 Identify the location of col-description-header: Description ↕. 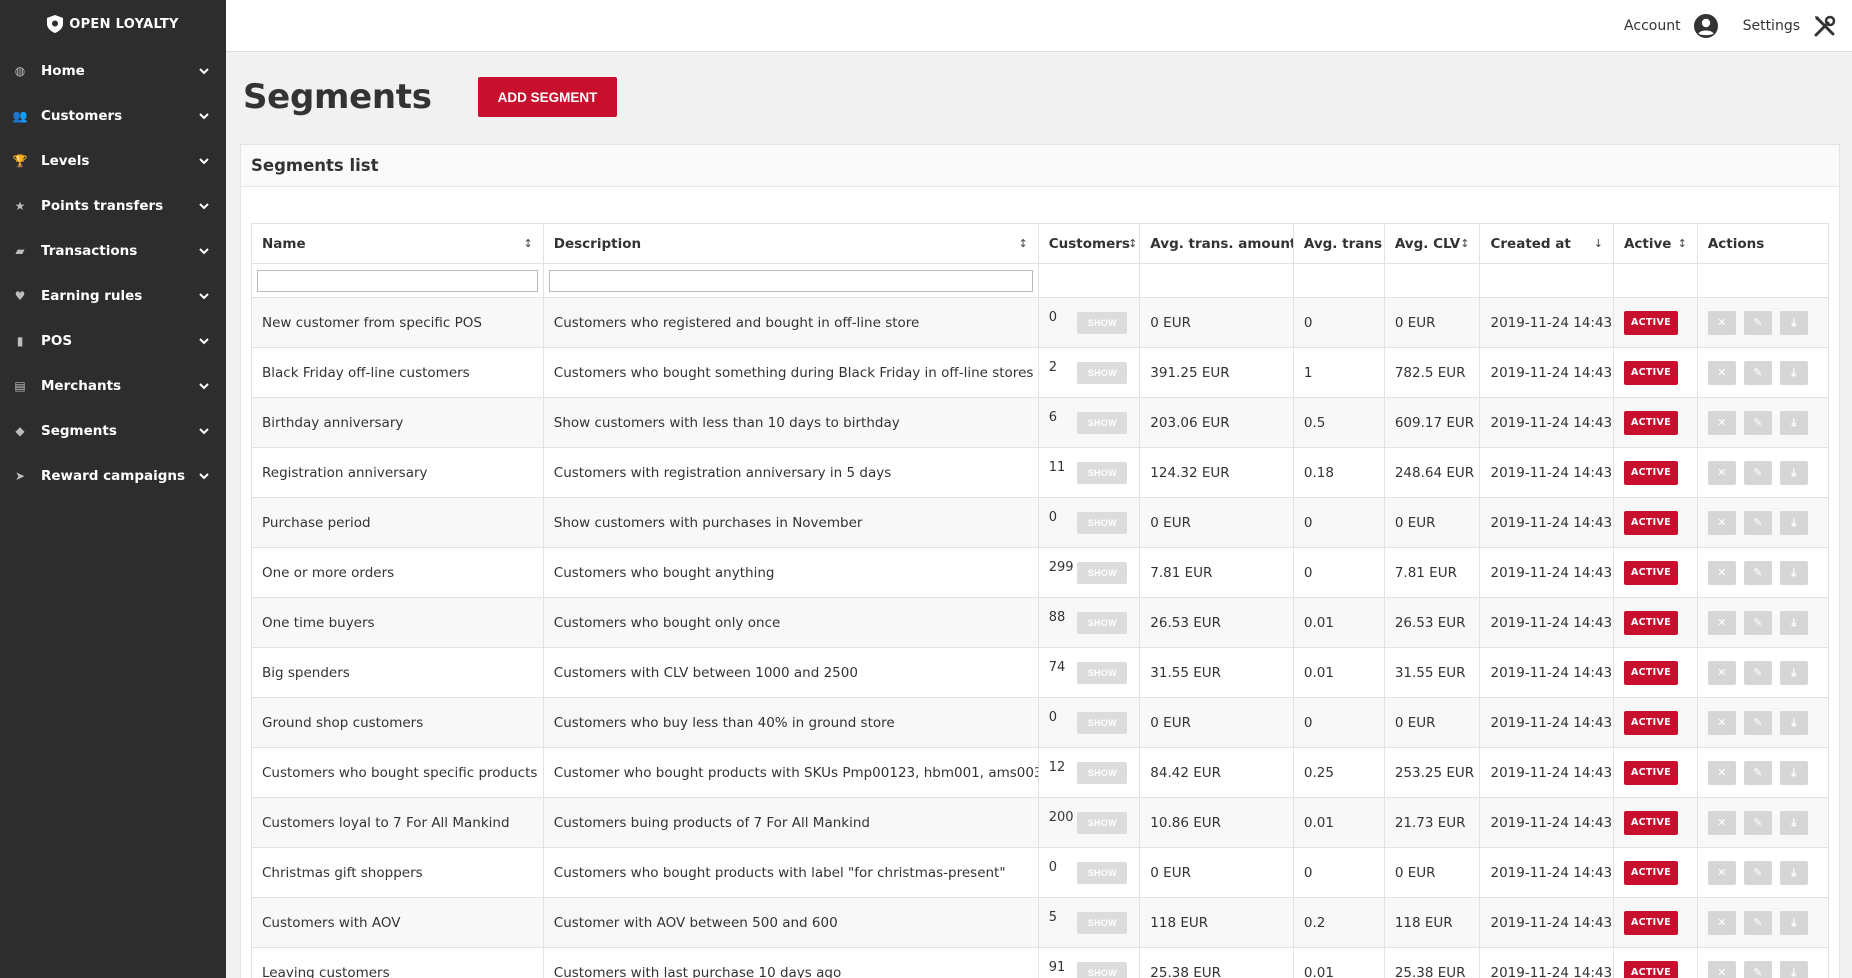
(790, 243).